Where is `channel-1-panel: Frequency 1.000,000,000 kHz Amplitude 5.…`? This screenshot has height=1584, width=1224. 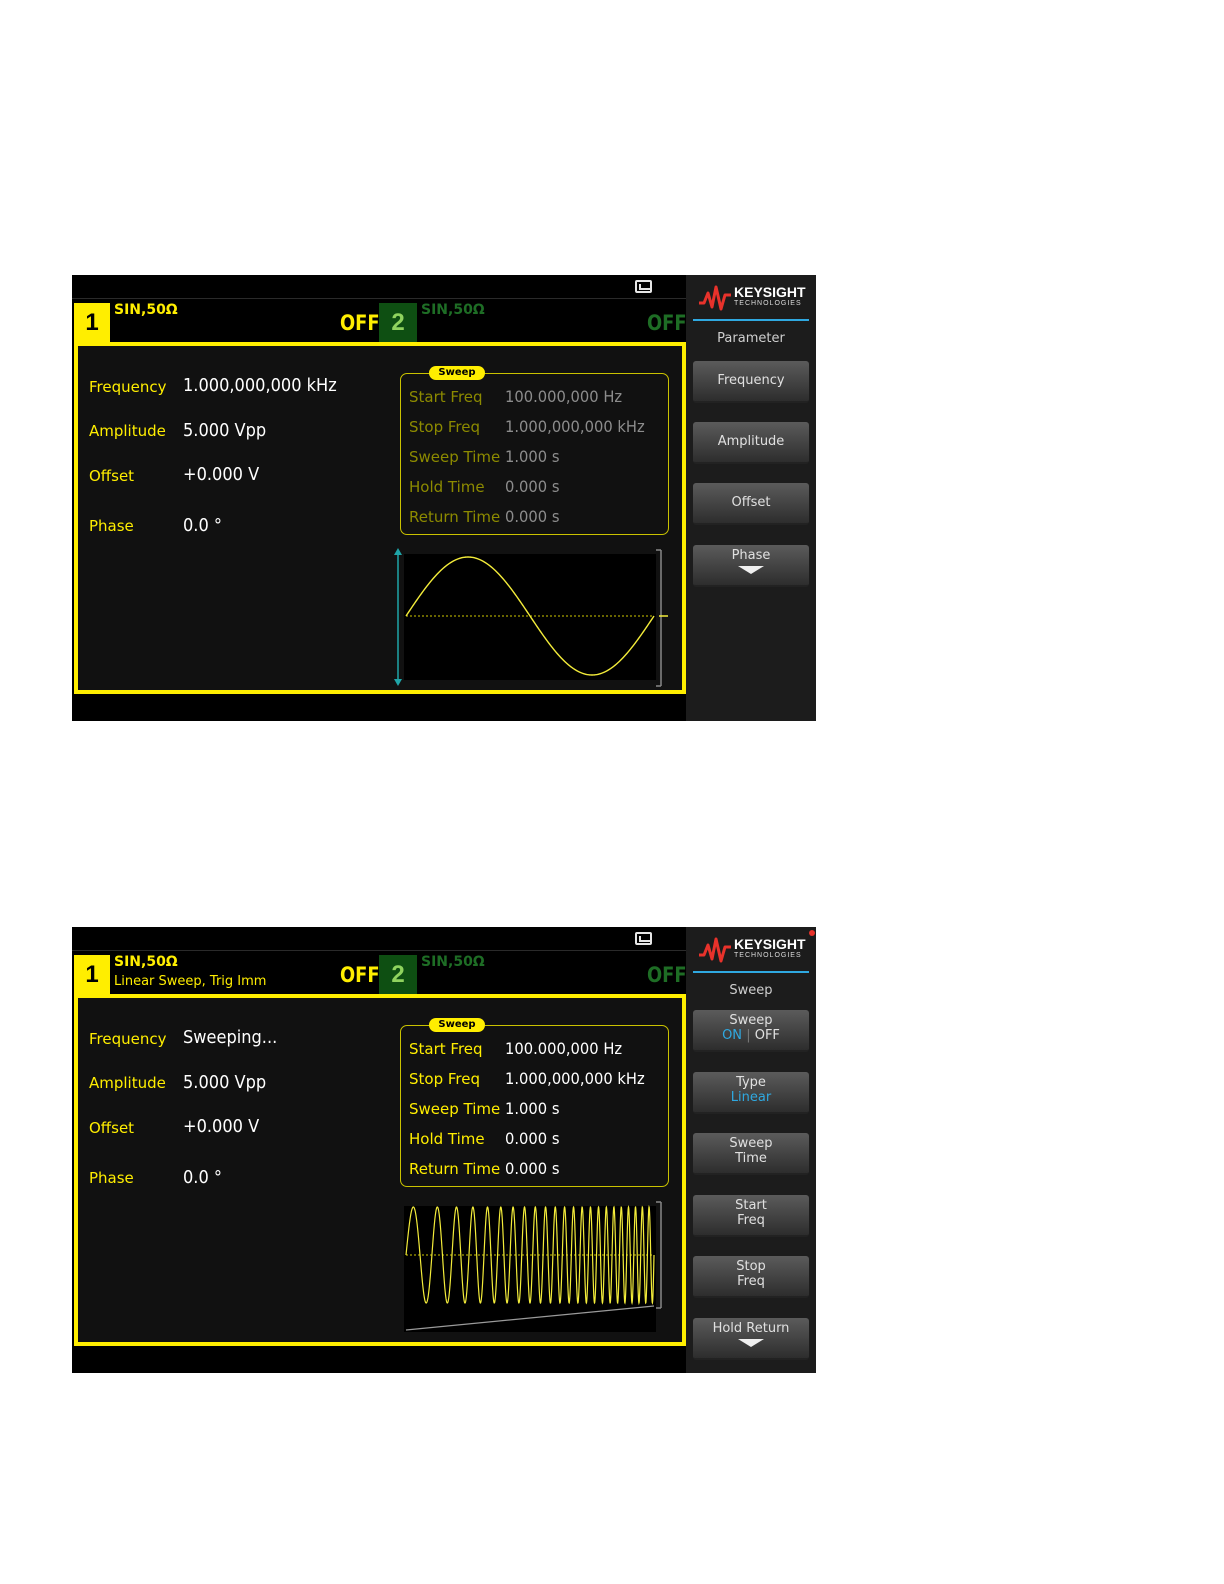 channel-1-panel: Frequency 1.000,000,000 kHz Amplitude 5.… is located at coordinates (380, 518).